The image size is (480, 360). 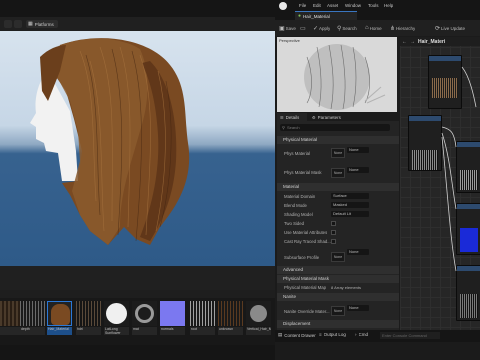 I want to click on menu-edit: Edit, so click(x=317, y=5).